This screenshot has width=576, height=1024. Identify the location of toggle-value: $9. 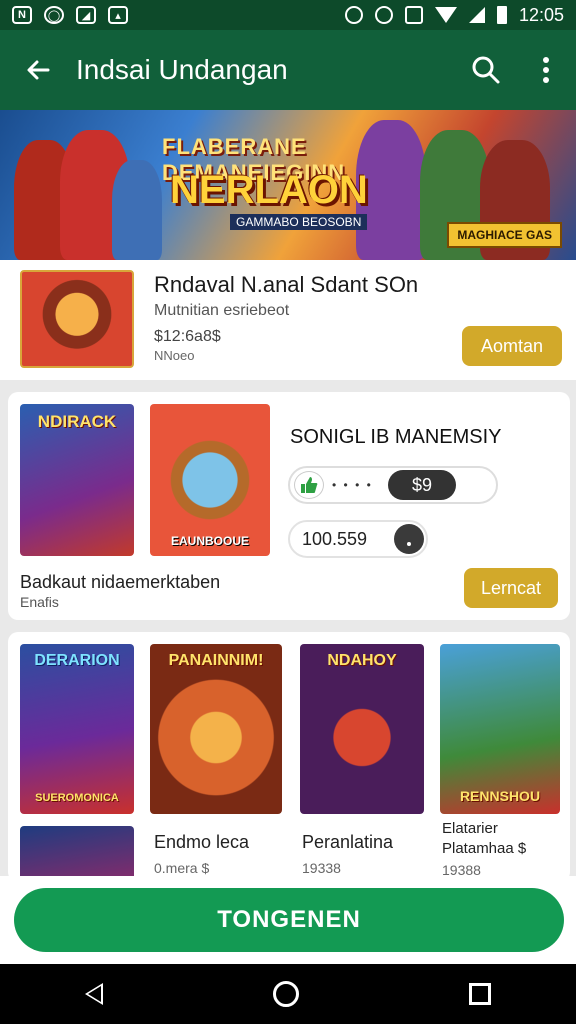
(422, 485).